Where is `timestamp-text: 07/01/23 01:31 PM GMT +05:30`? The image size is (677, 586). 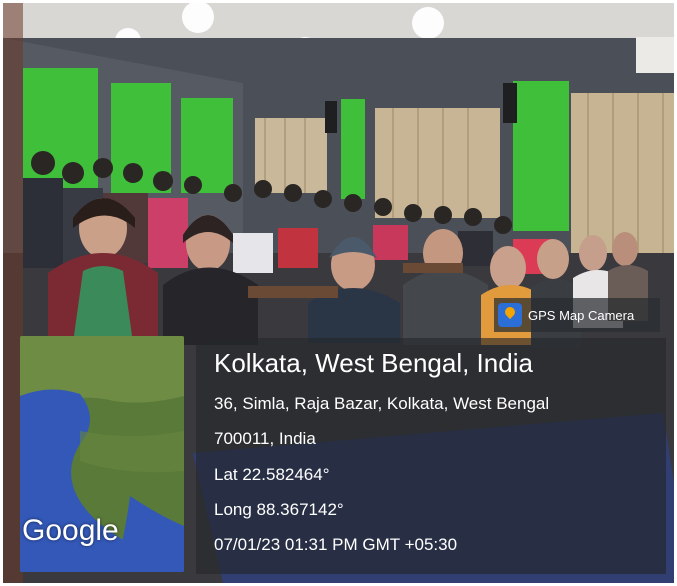
timestamp-text: 07/01/23 01:31 PM GMT +05:30 is located at coordinates (336, 544).